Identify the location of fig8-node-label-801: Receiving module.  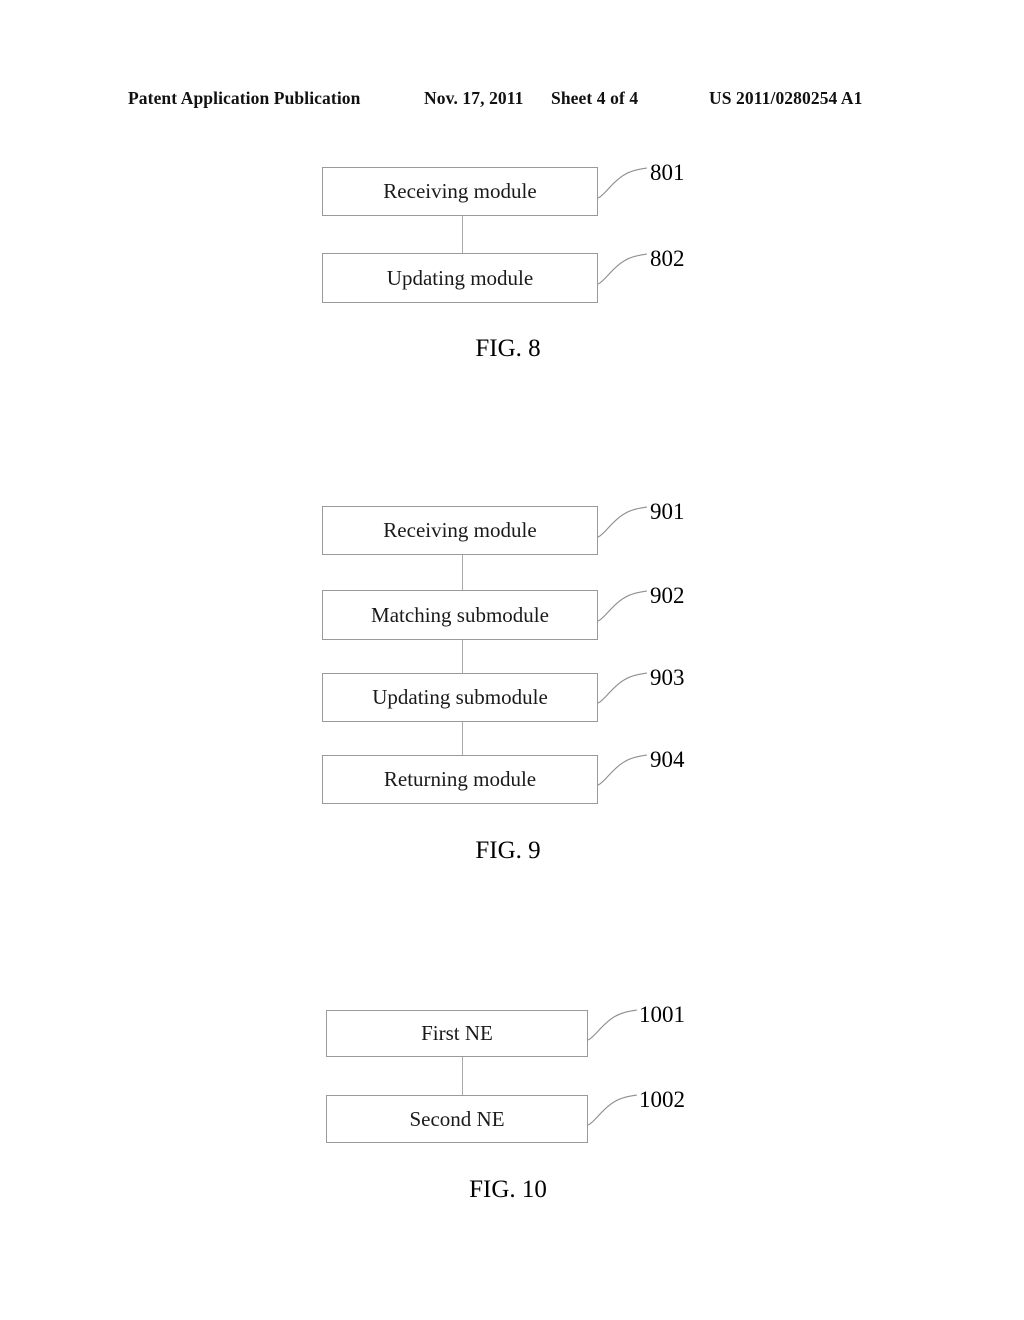
(460, 191).